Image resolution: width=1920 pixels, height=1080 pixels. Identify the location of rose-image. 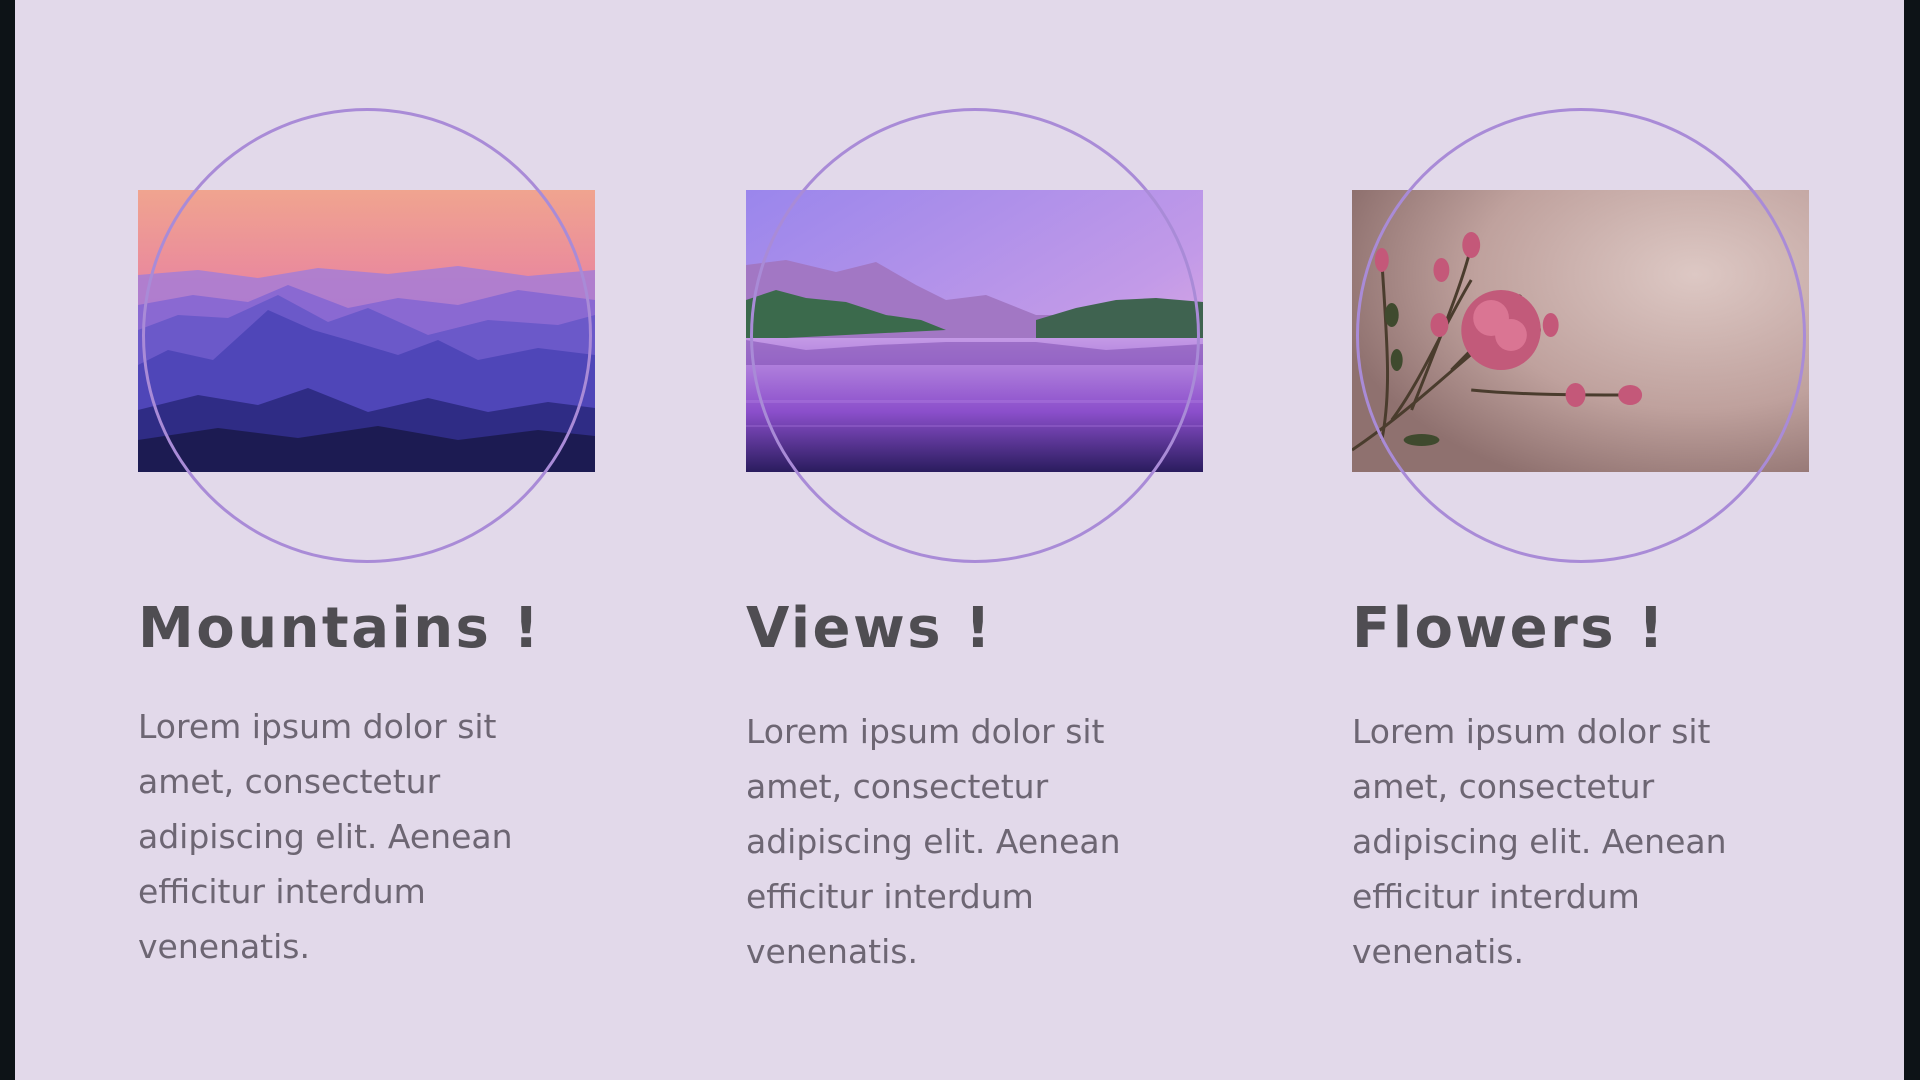
(1580, 331).